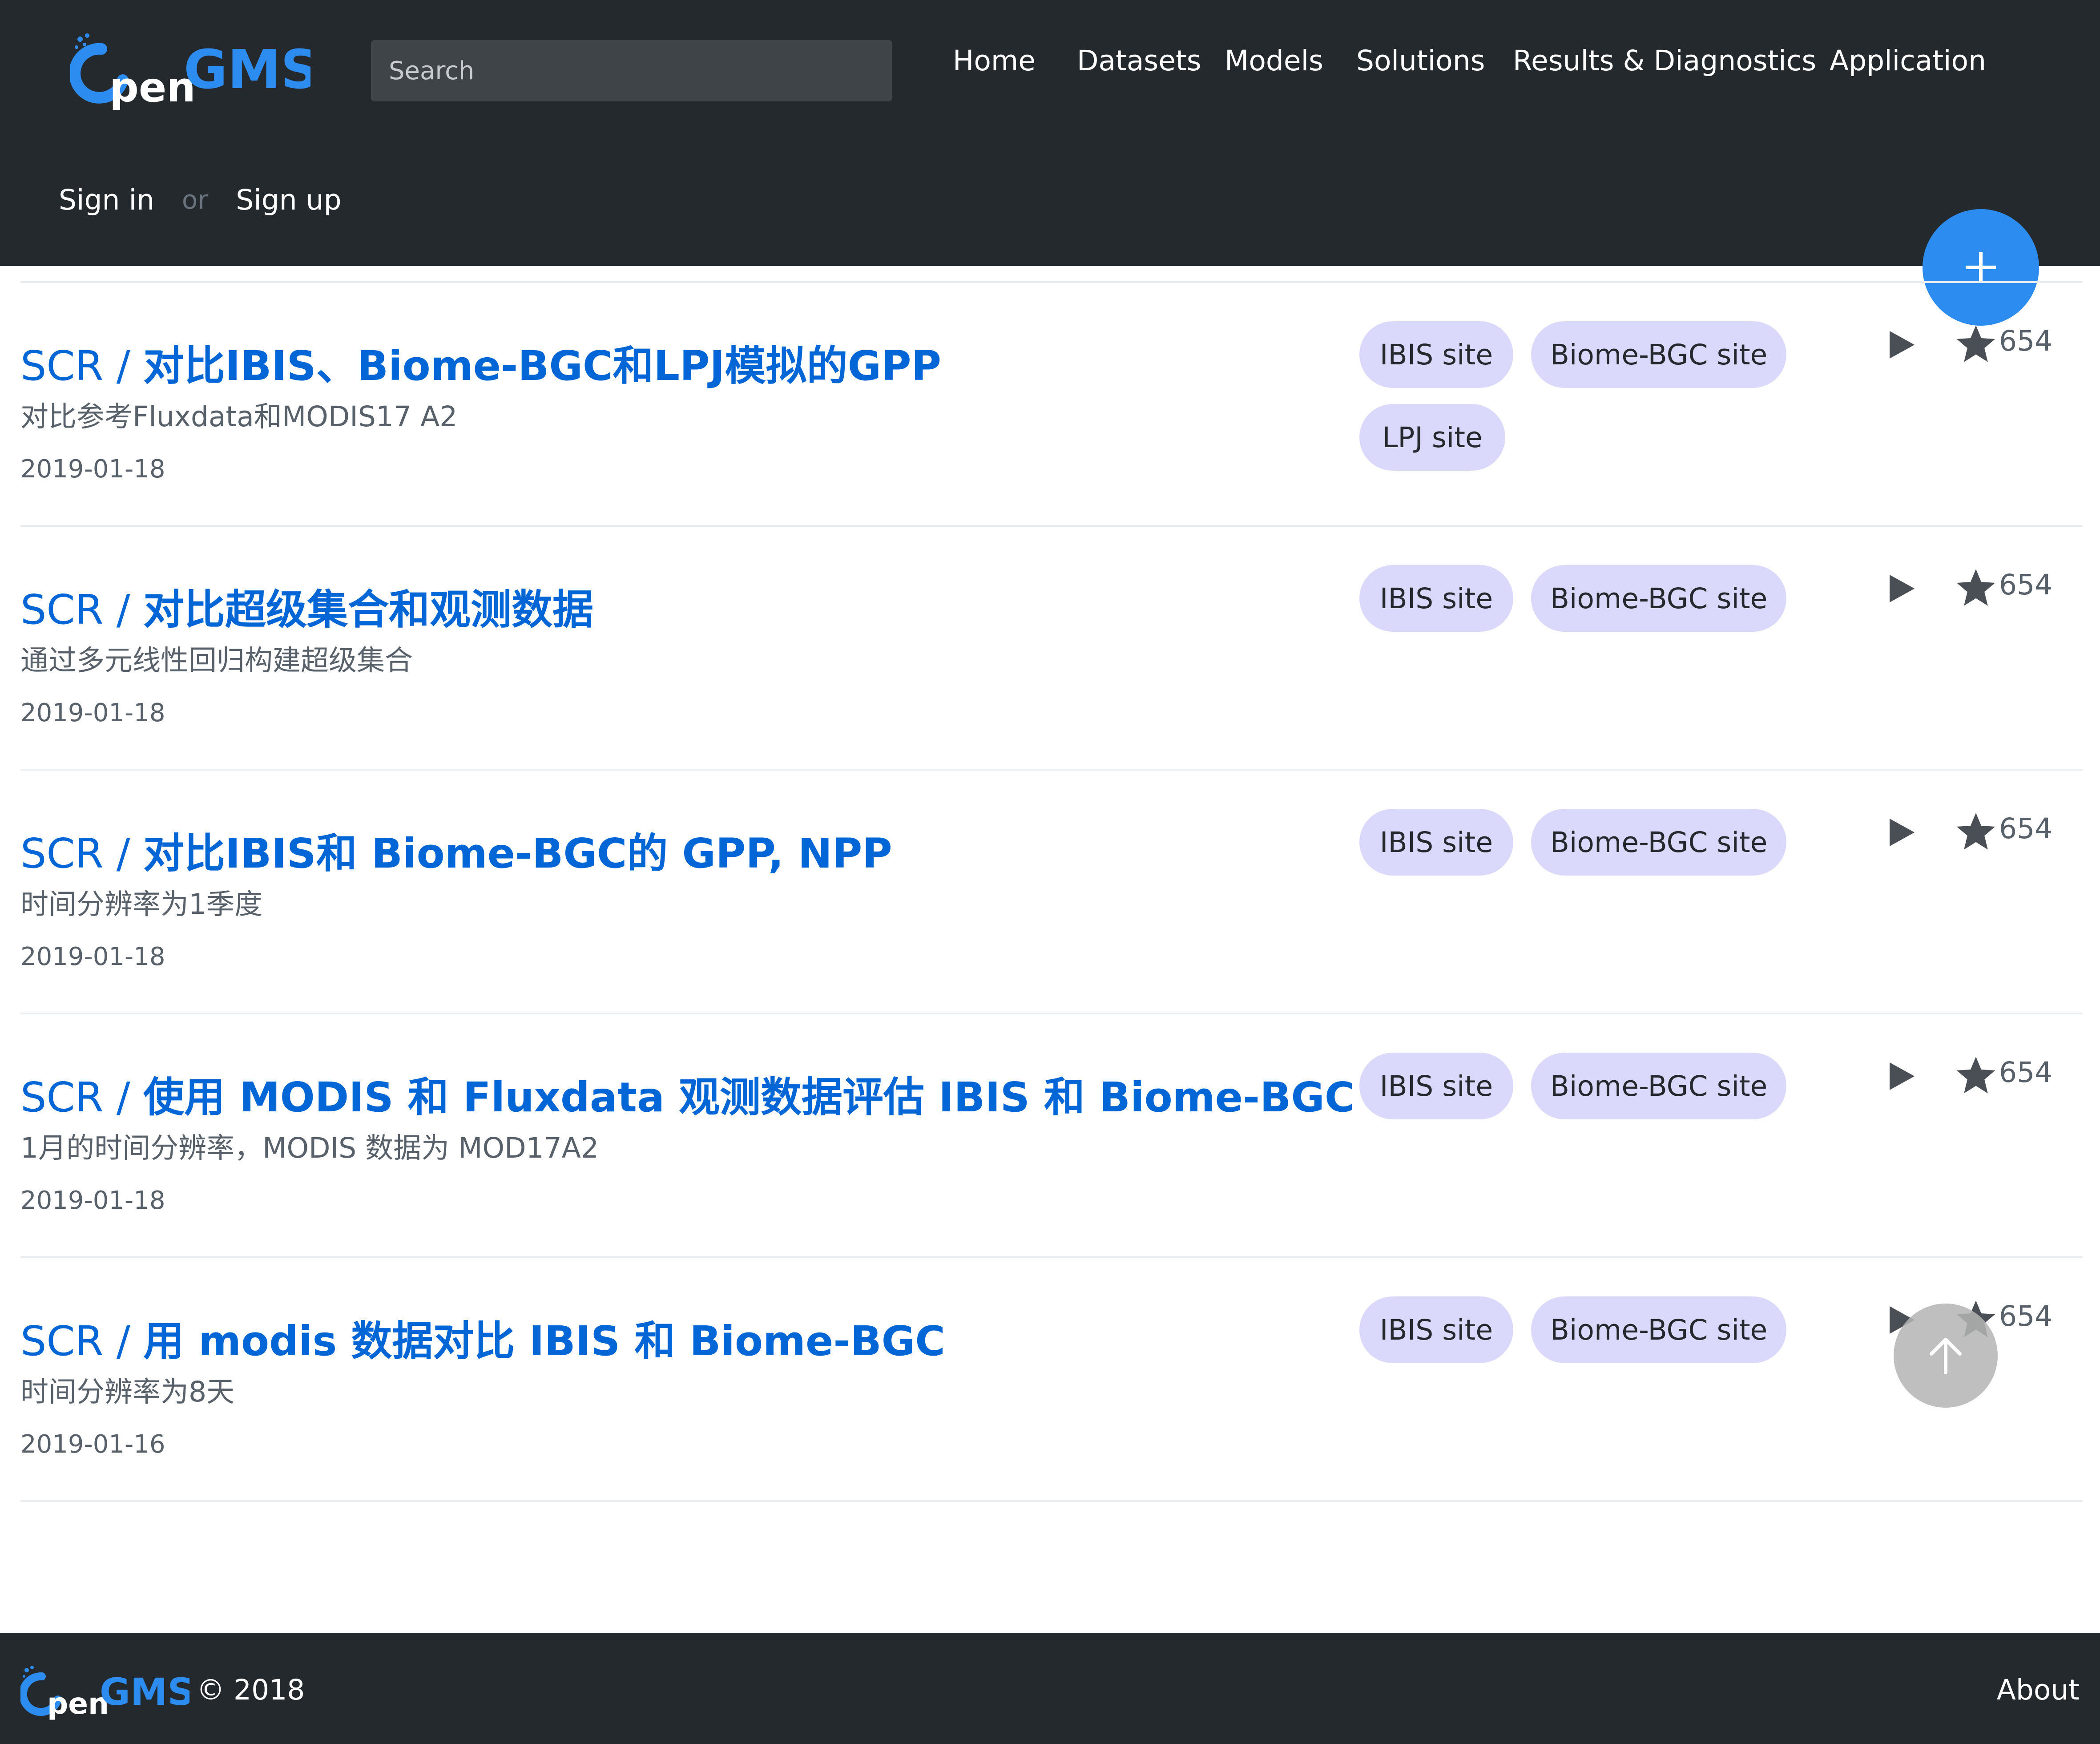 The width and height of the screenshot is (2100, 1744). Describe the element at coordinates (127, 1392) in the screenshot. I see `item-description: 时间分辨率为8天` at that location.